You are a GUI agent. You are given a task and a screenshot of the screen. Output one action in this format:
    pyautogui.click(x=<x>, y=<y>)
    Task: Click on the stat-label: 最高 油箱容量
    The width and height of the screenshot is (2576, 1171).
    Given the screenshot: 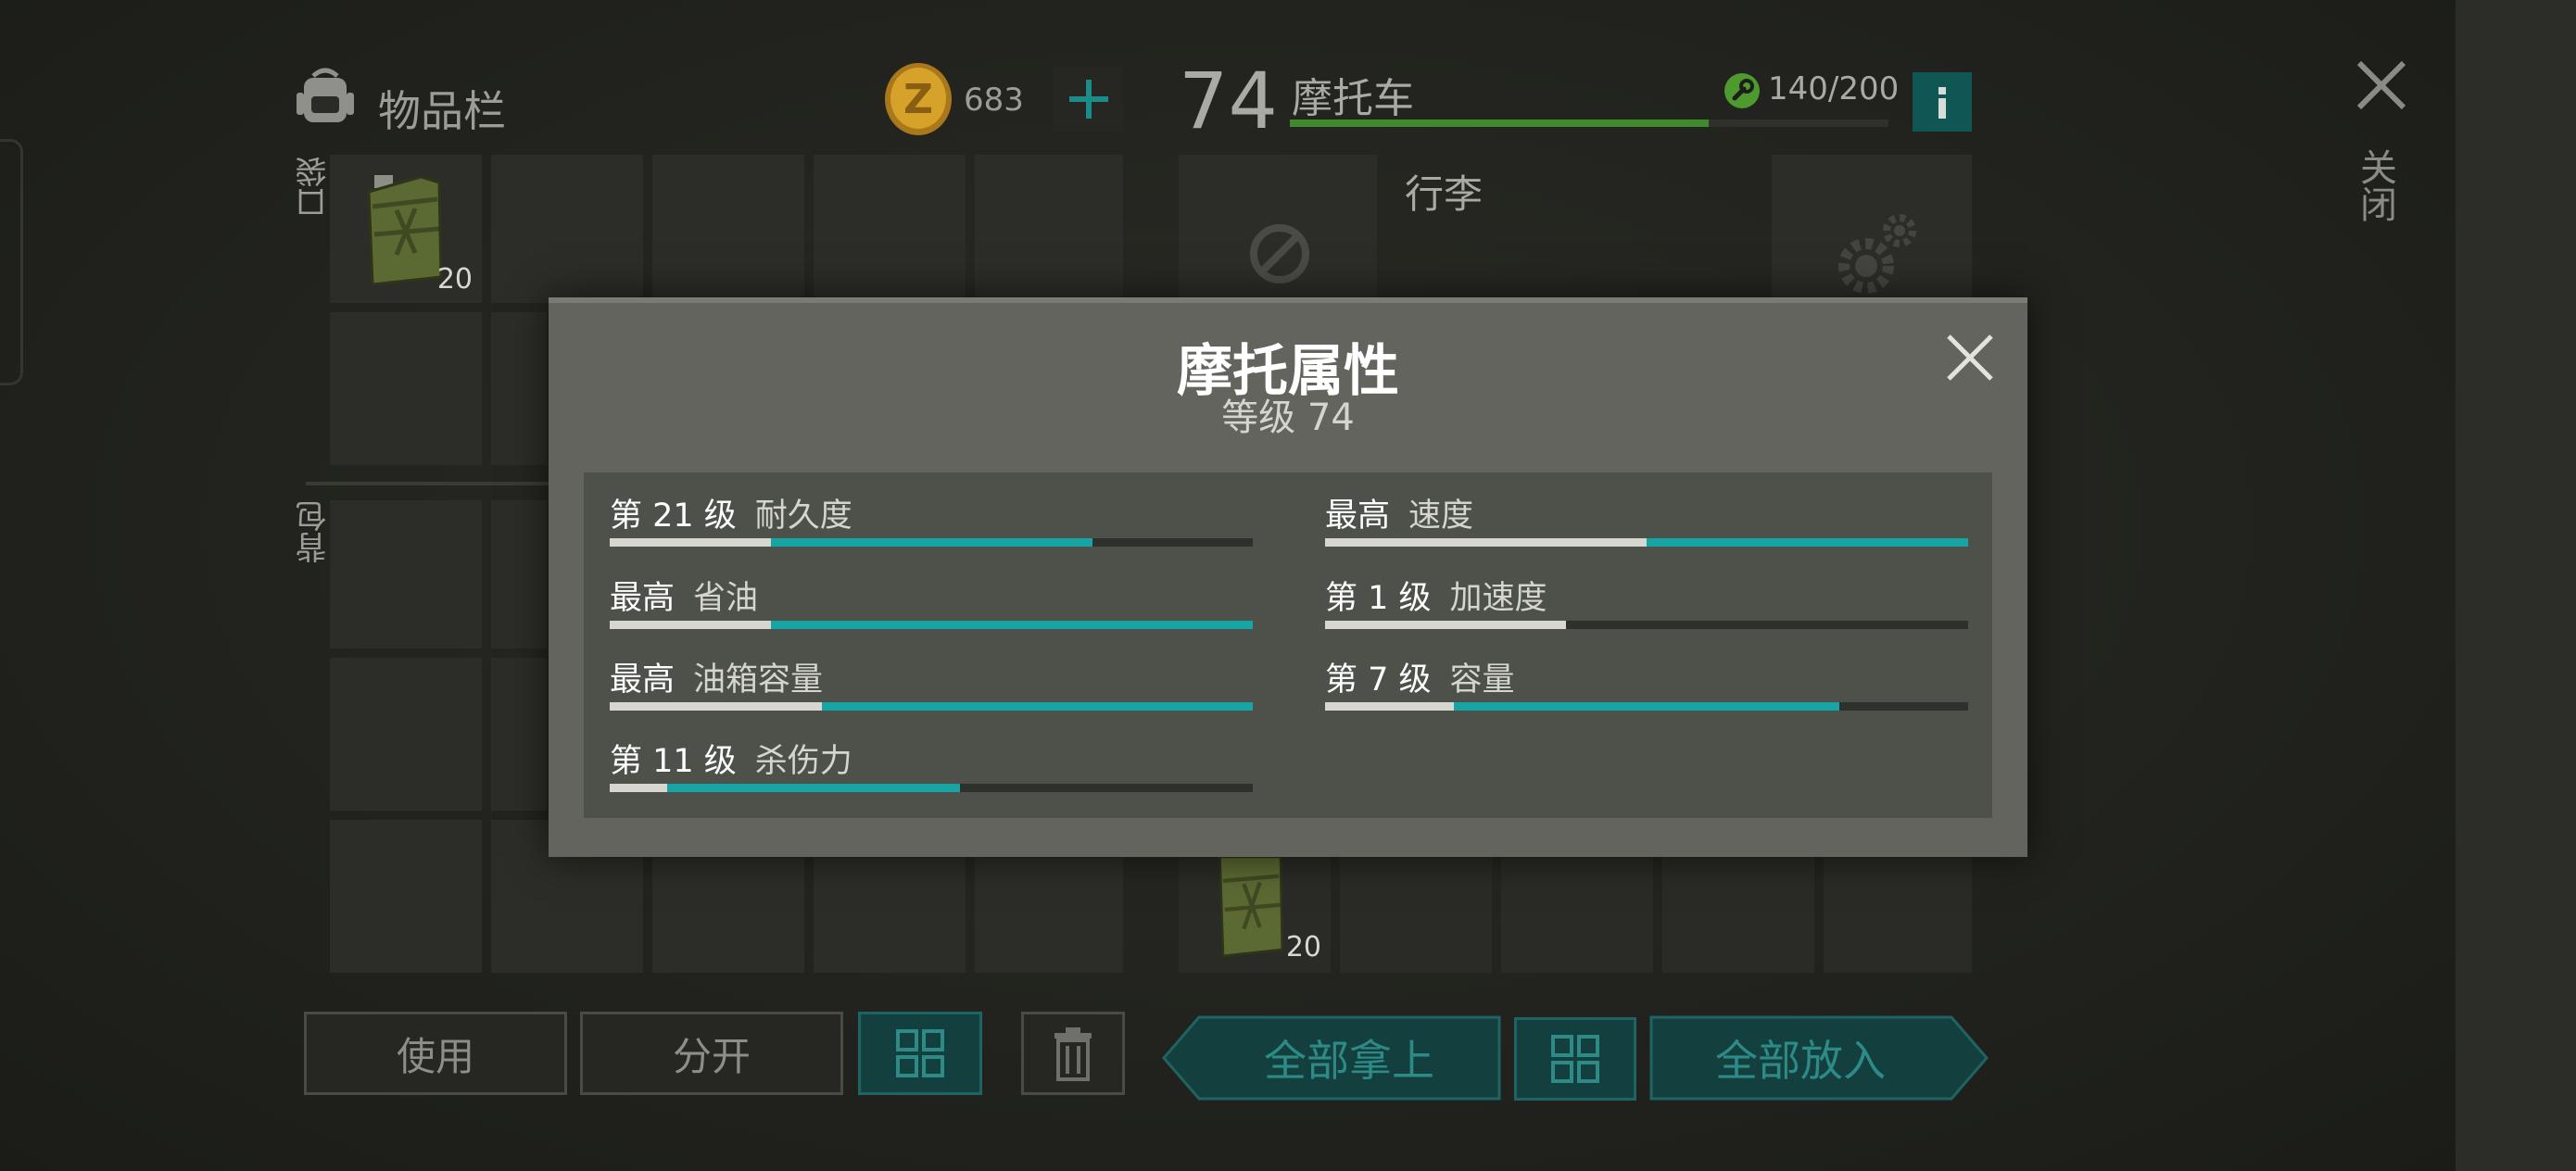 What is the action you would take?
    pyautogui.click(x=717, y=677)
    